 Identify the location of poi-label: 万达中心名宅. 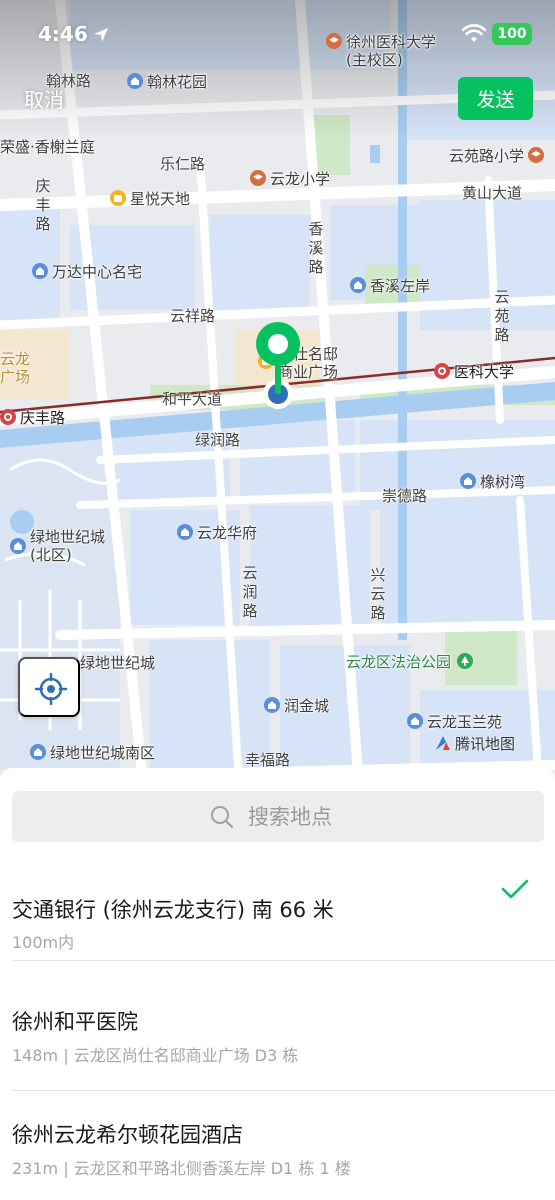
(87, 272).